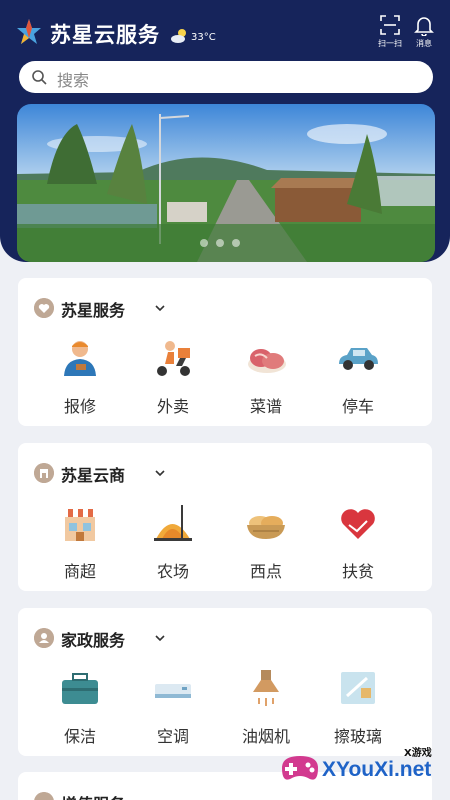 The height and width of the screenshot is (800, 450). I want to click on message-label: 消息, so click(424, 43).